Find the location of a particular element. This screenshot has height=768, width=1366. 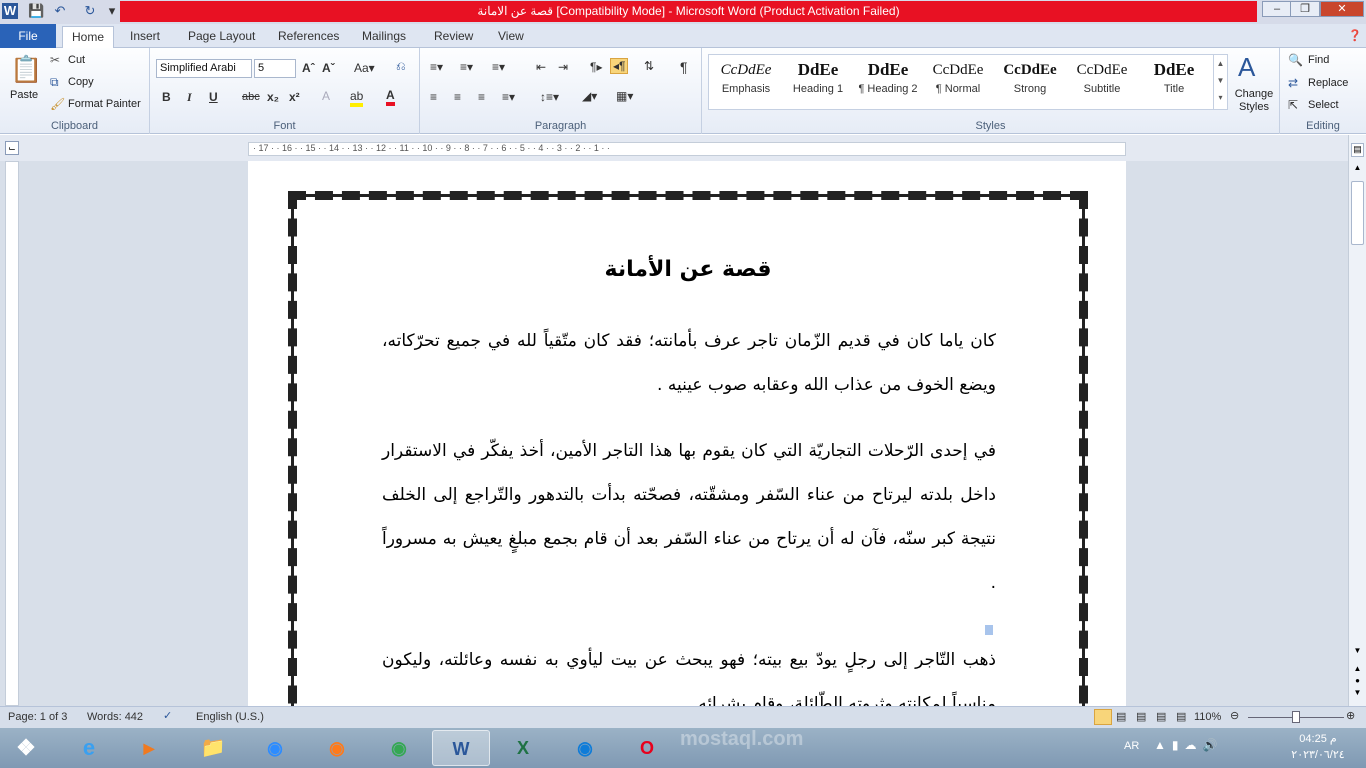

tab-home: Home is located at coordinates (88, 37).